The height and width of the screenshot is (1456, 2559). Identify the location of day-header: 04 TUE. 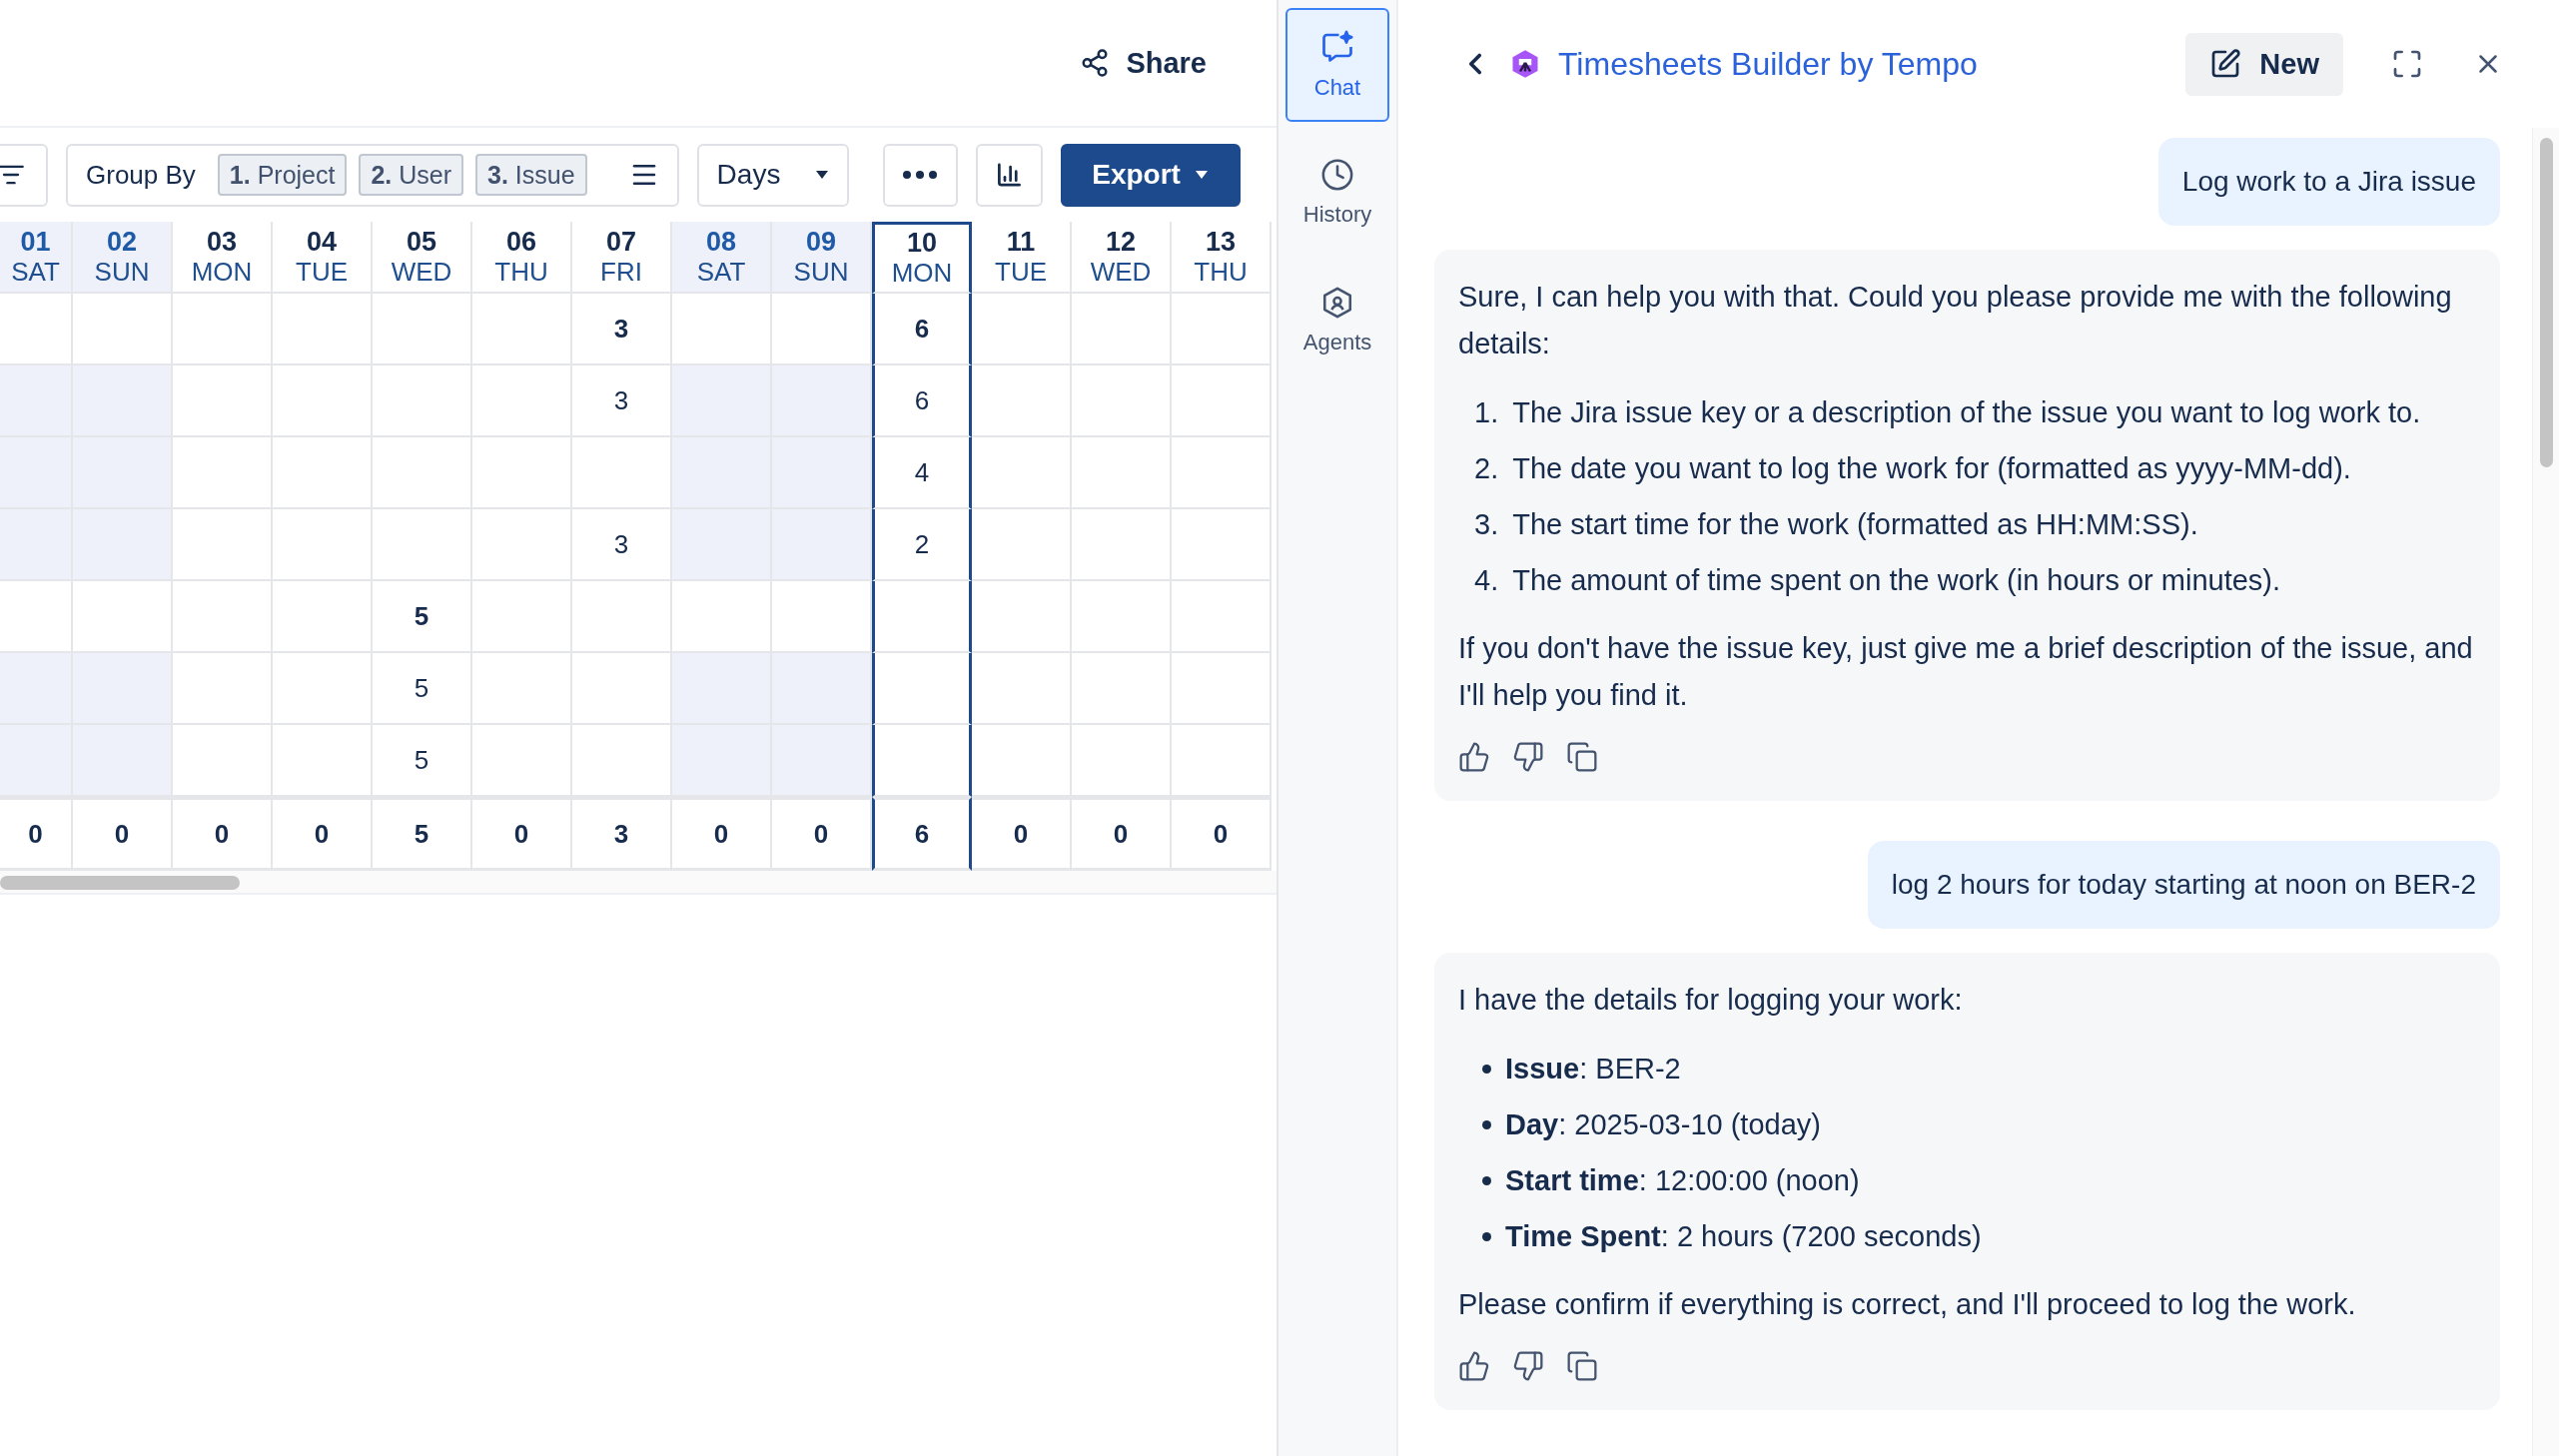
(323, 258).